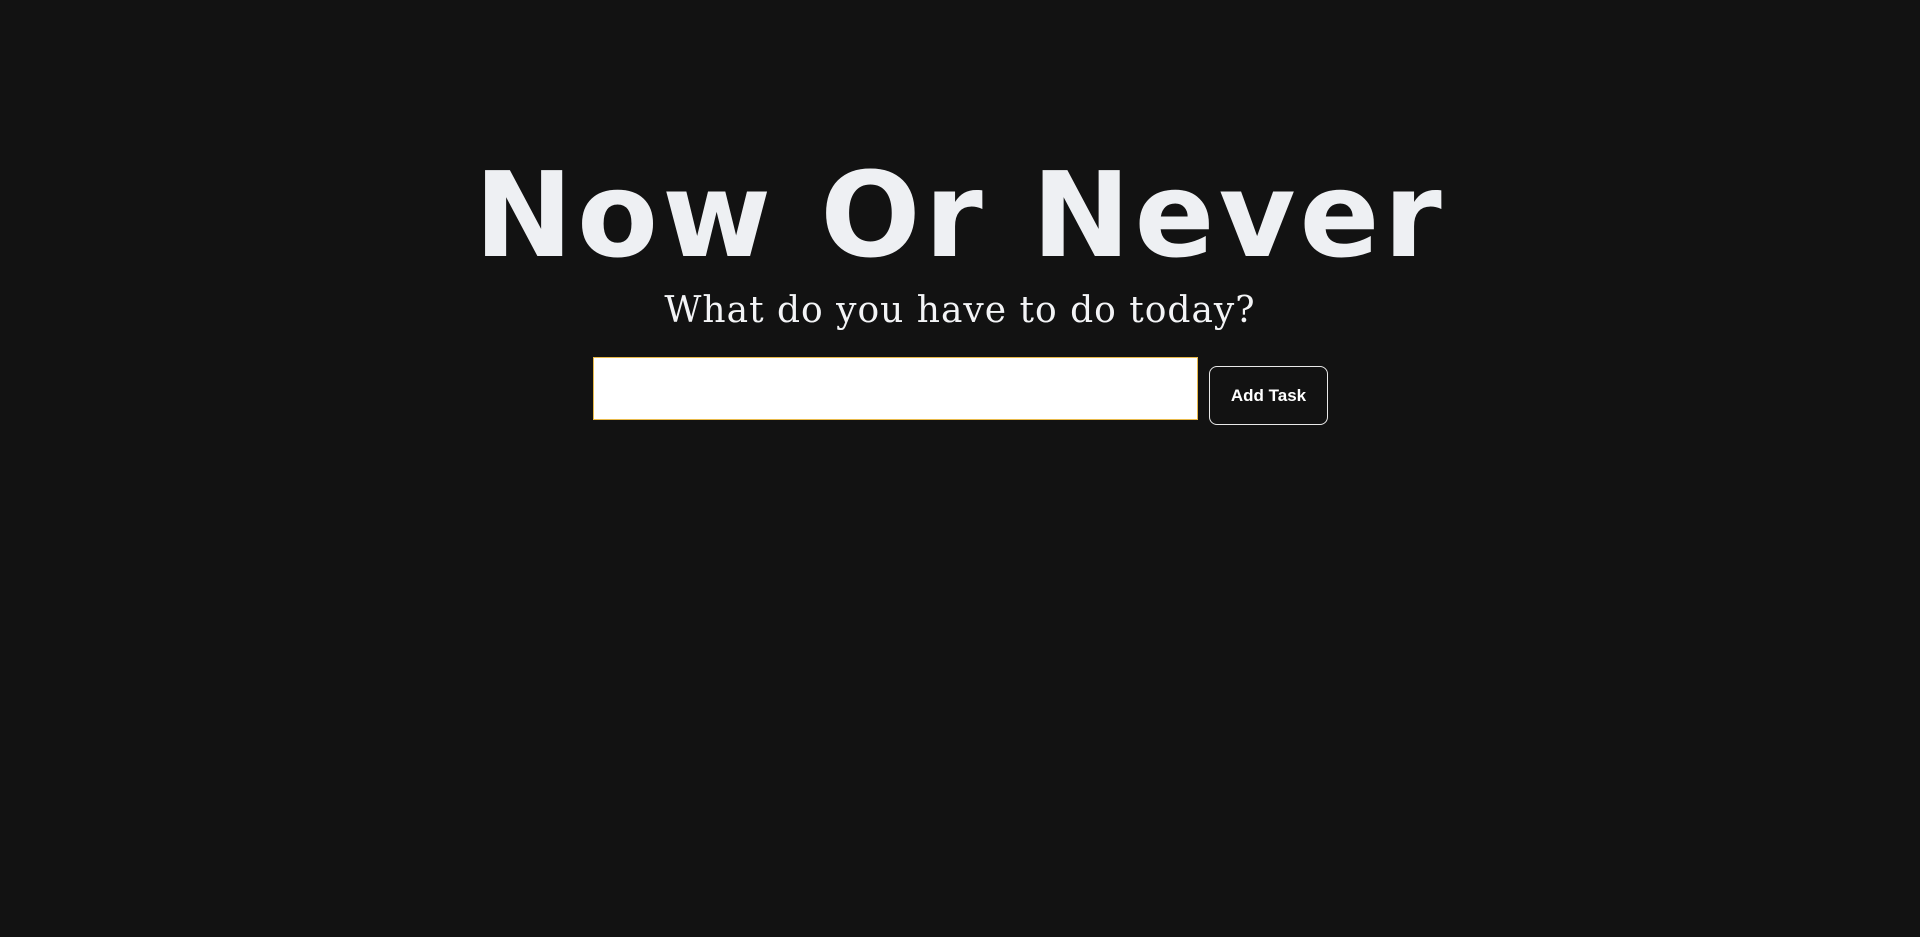 The height and width of the screenshot is (937, 1920). Describe the element at coordinates (1268, 395) in the screenshot. I see `add-task-button: Add Task` at that location.